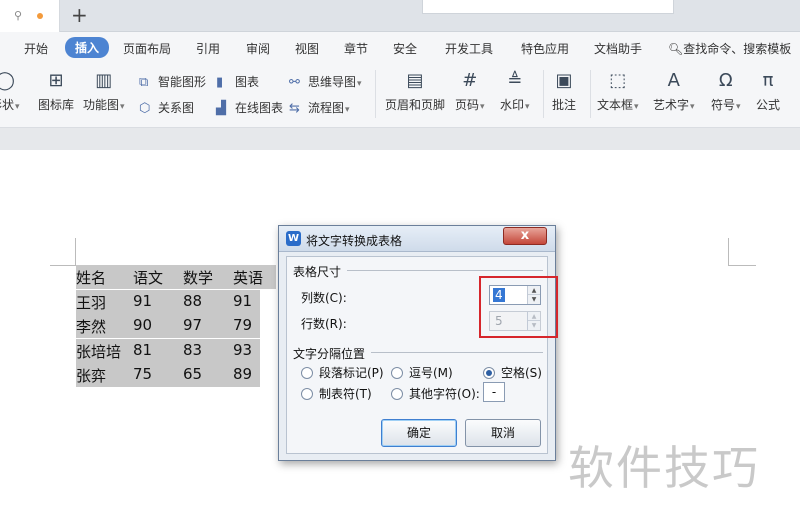 This screenshot has width=800, height=524. What do you see at coordinates (417, 239) in the screenshot?
I see `dialog-titlebar: W 将文字转换成表格 x` at bounding box center [417, 239].